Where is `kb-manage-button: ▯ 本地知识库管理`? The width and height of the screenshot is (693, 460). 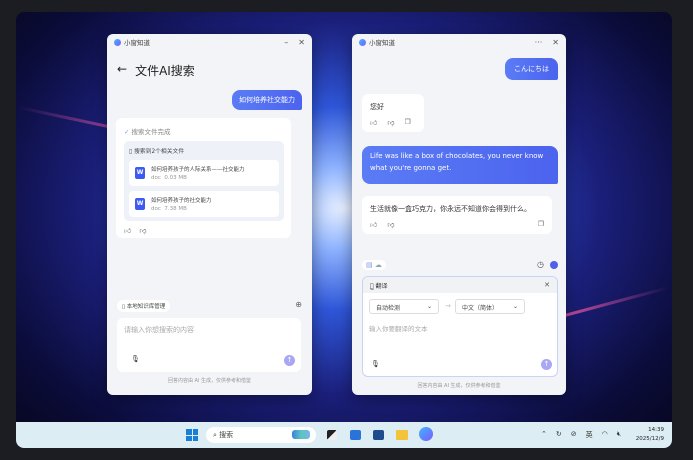
kb-manage-button: ▯ 本地知识库管理 is located at coordinates (144, 306).